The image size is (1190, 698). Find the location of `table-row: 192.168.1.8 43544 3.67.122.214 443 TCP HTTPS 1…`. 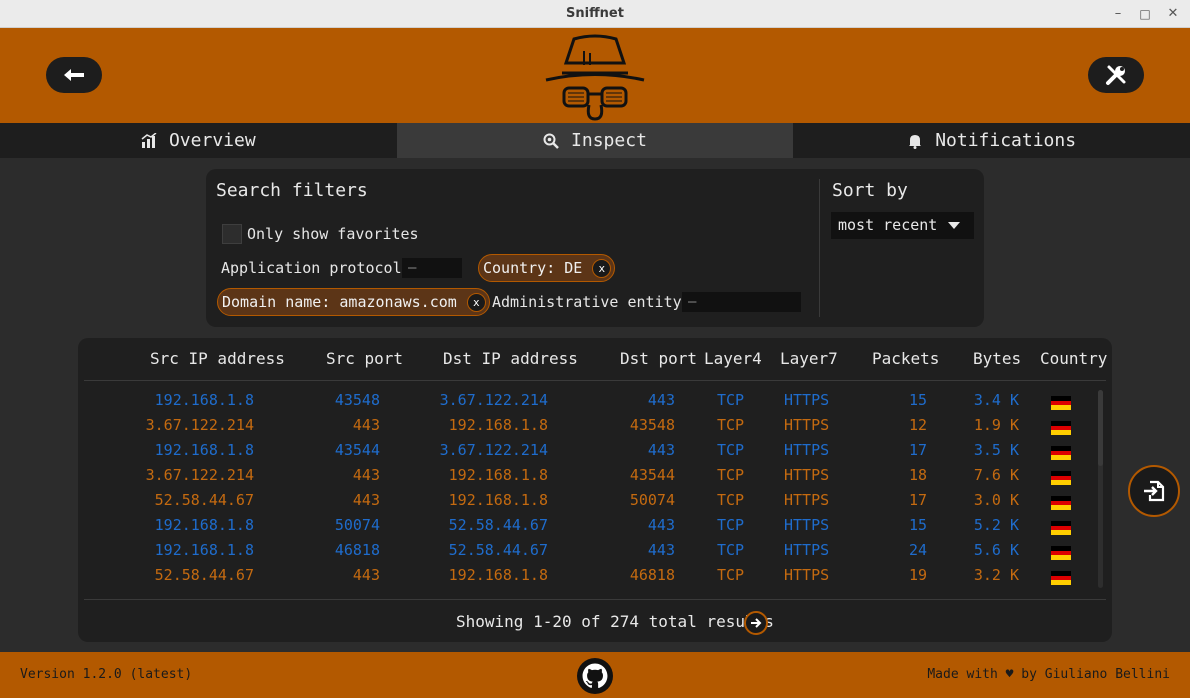

table-row: 192.168.1.8 43544 3.67.122.214 443 TCP HTTPS 1… is located at coordinates (588, 453).